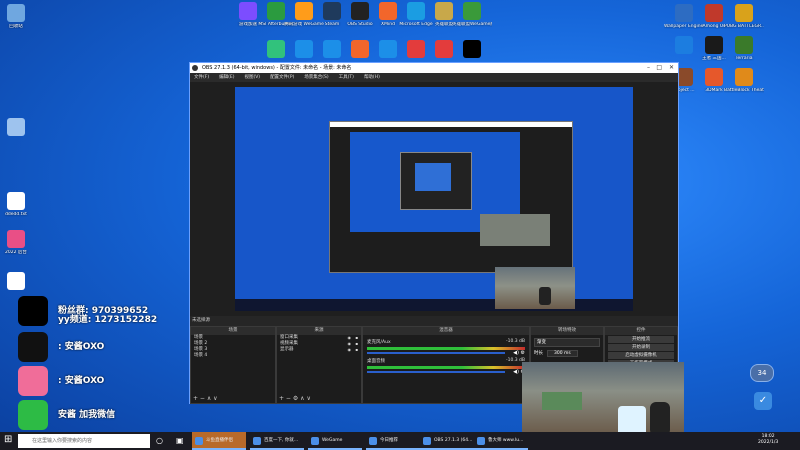  Describe the element at coordinates (446, 331) in the screenshot. I see `mixer-dock-title: 混音器` at that location.